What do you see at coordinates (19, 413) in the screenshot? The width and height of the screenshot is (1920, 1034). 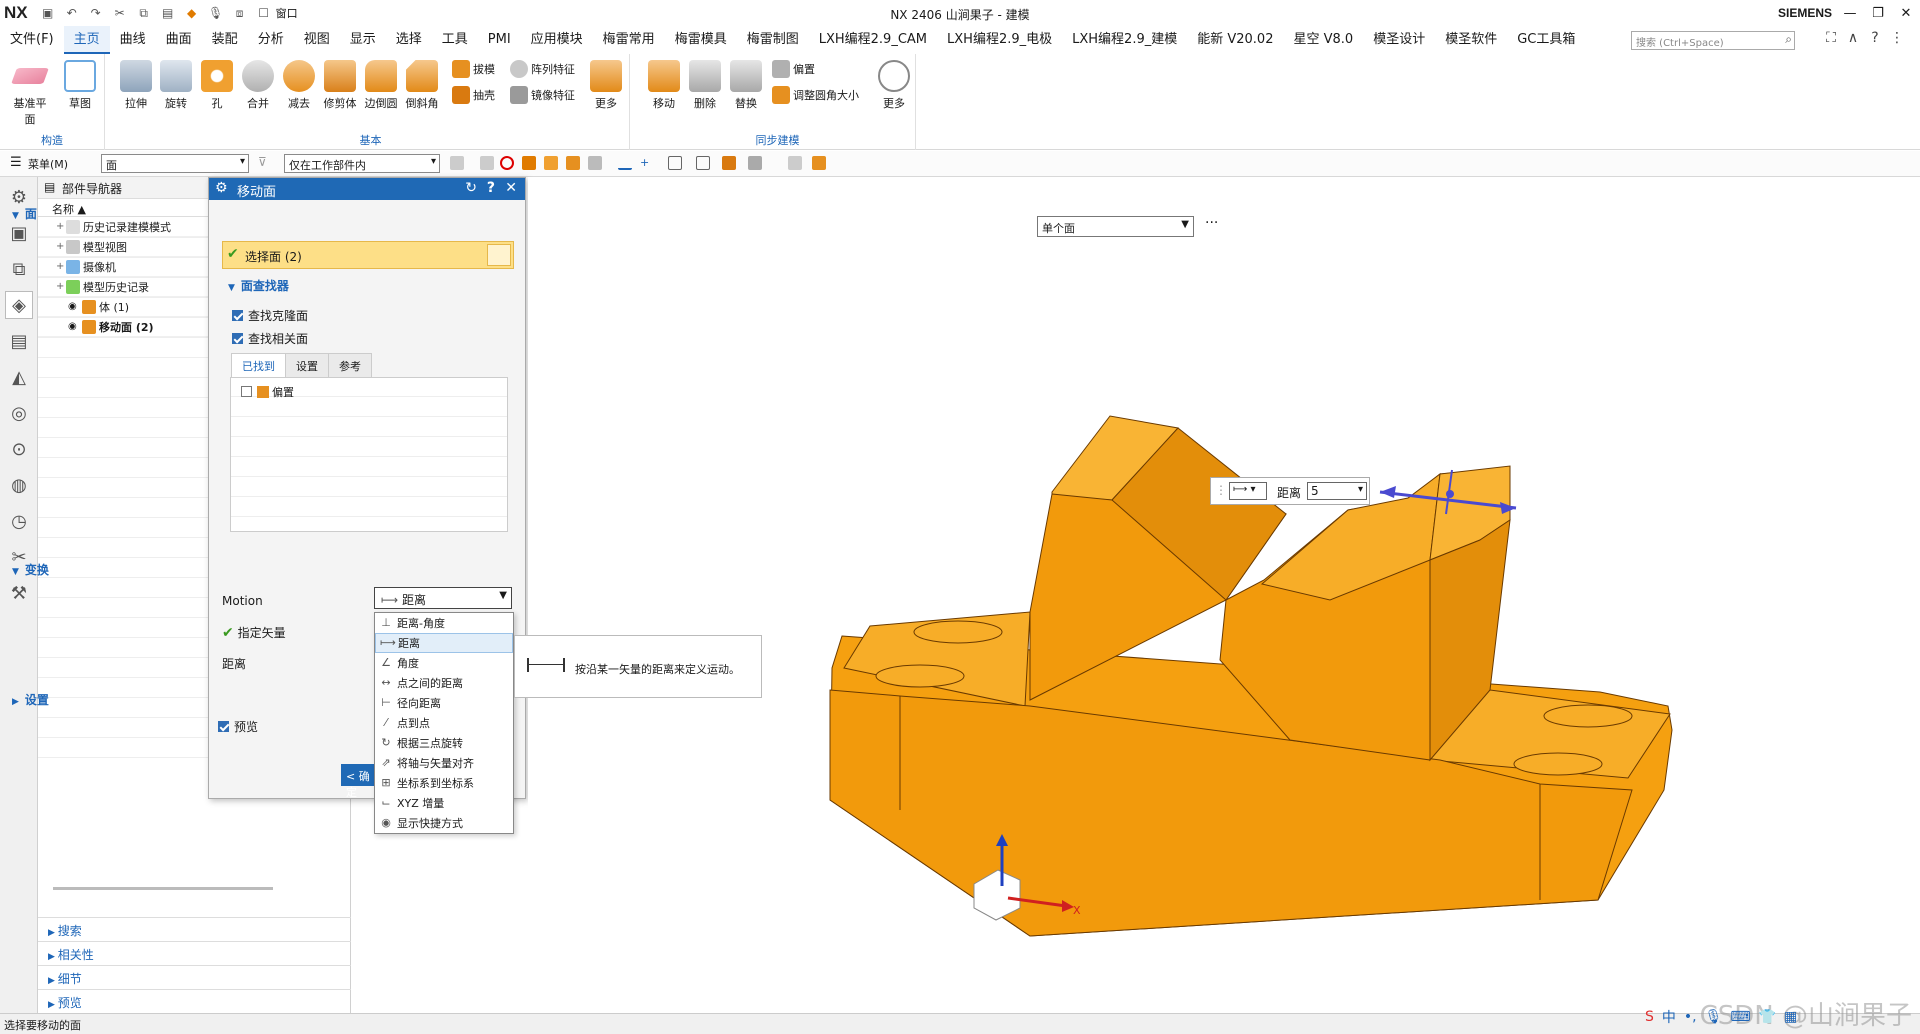 I see `web-browser-icon: ◎` at bounding box center [19, 413].